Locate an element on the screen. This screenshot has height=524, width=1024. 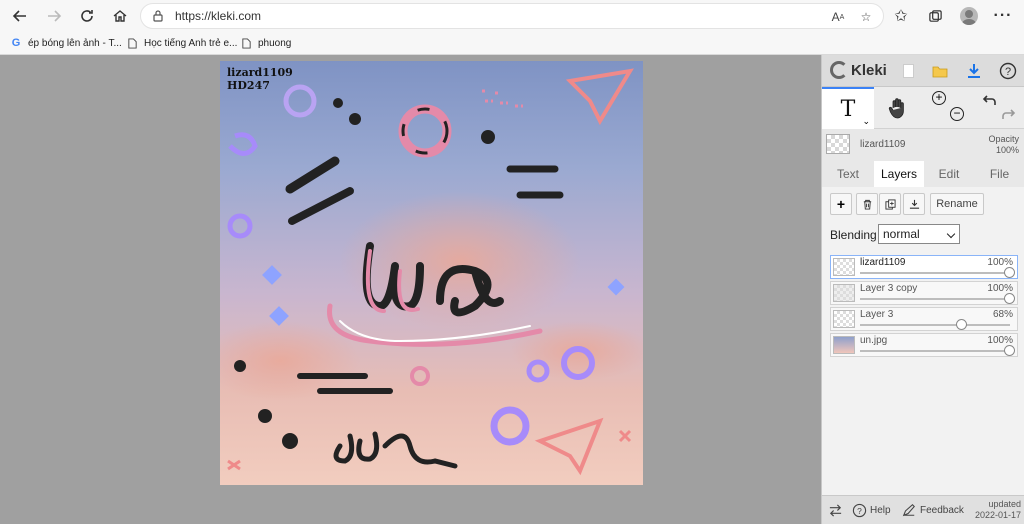
layer-item: lizard1109 100% is located at coordinates (924, 267).